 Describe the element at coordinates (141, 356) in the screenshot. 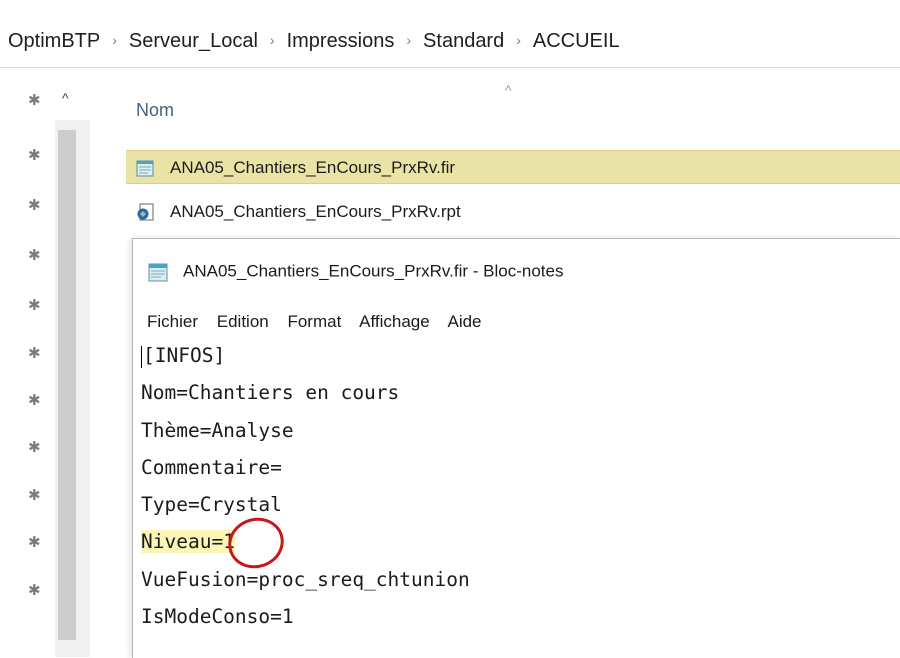

I see `text-cursor` at that location.